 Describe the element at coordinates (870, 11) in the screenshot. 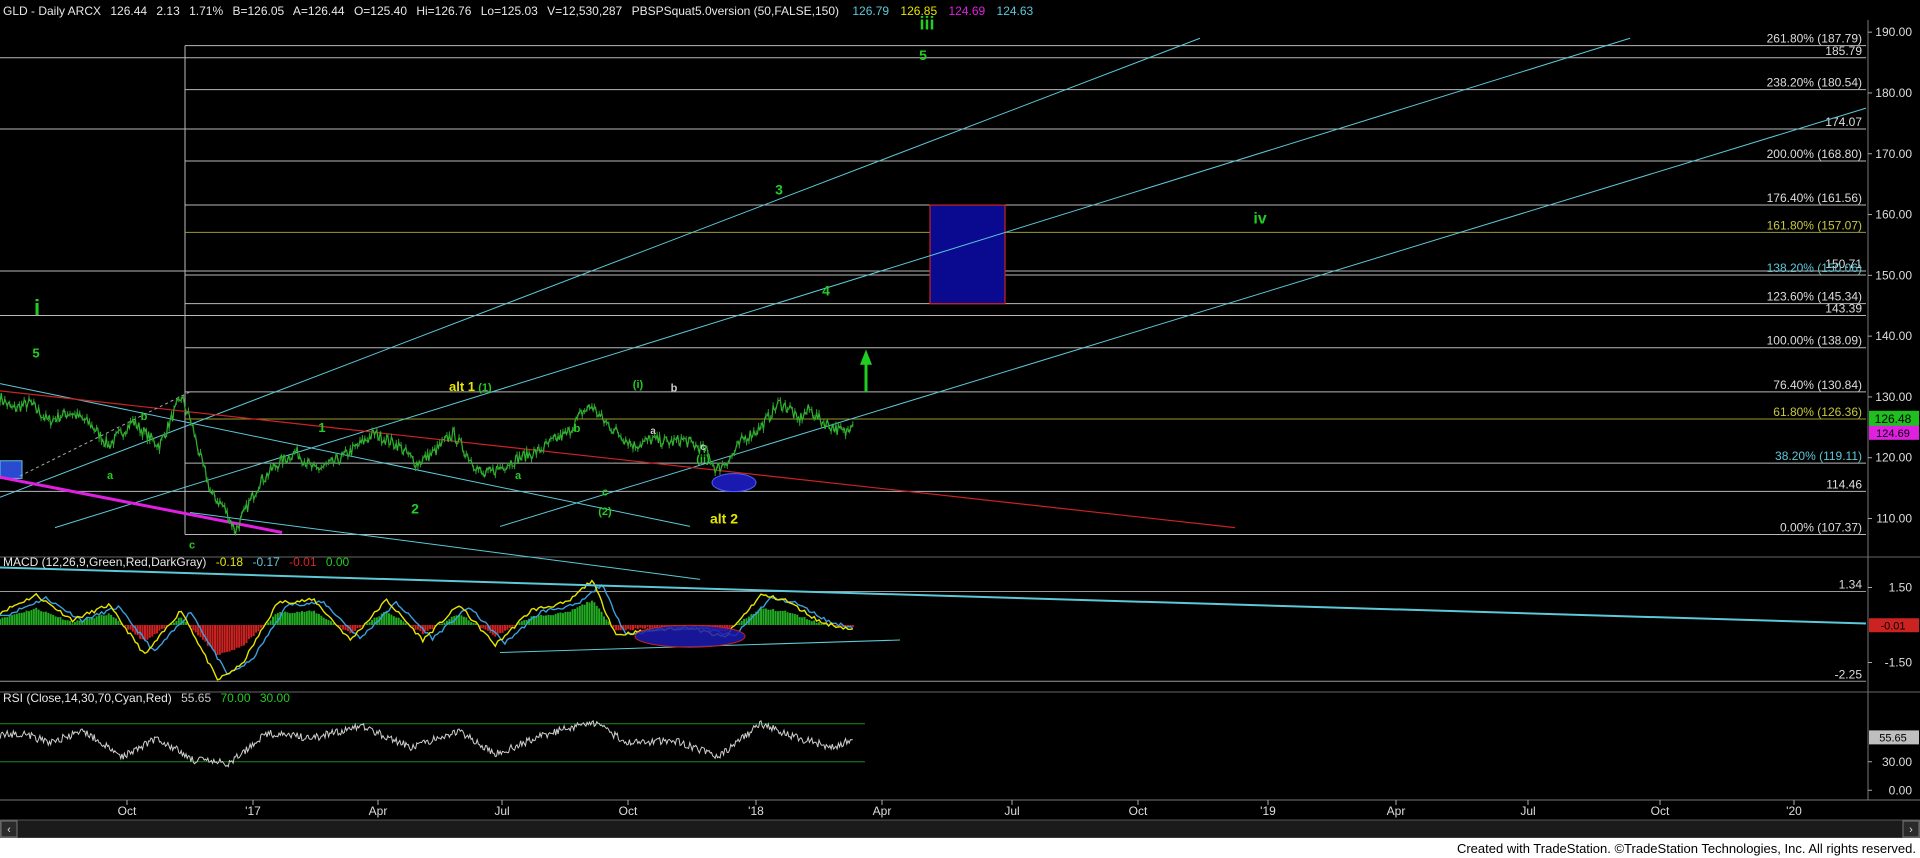

I see `study-value-1: 126.79` at that location.